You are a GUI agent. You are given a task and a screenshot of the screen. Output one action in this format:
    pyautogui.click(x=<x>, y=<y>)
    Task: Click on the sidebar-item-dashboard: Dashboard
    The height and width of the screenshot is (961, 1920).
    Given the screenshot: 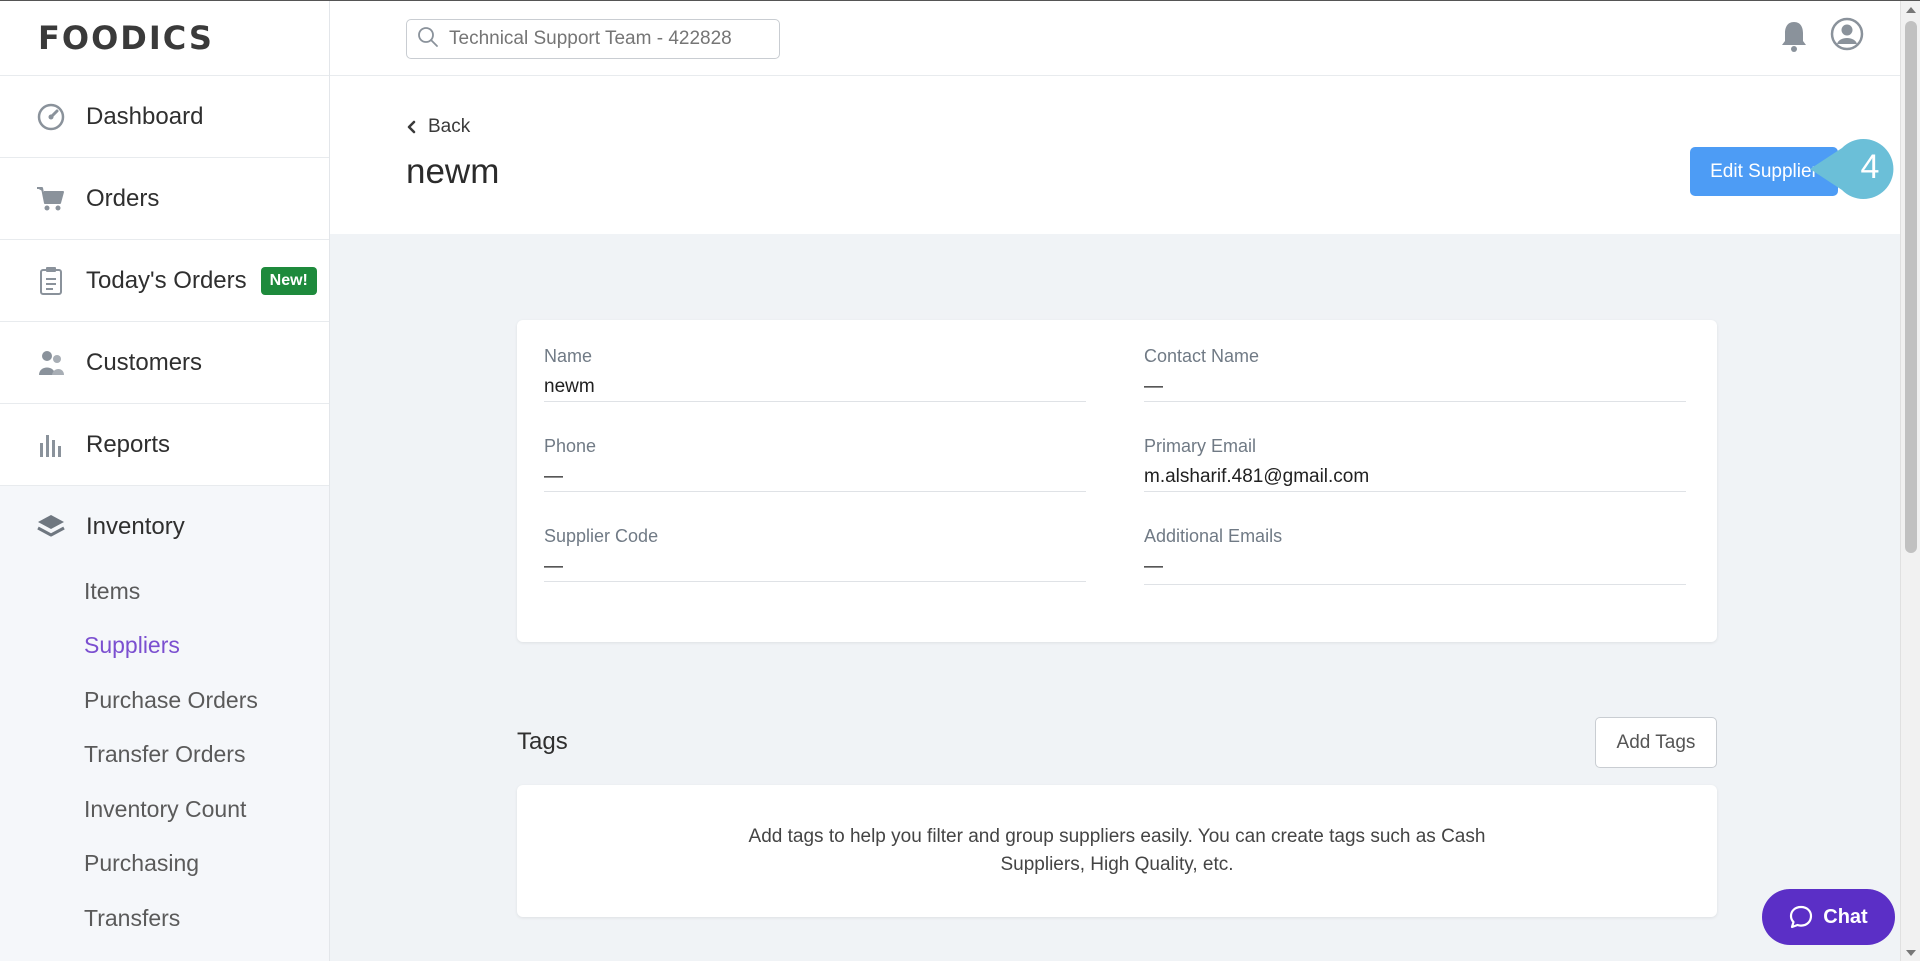 What is the action you would take?
    pyautogui.click(x=164, y=117)
    